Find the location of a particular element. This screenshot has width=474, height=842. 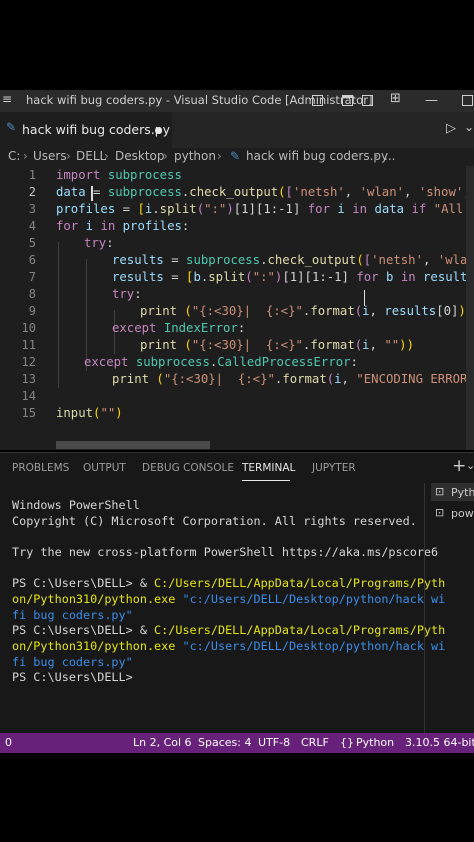

layout-split-icon is located at coordinates (367, 100).